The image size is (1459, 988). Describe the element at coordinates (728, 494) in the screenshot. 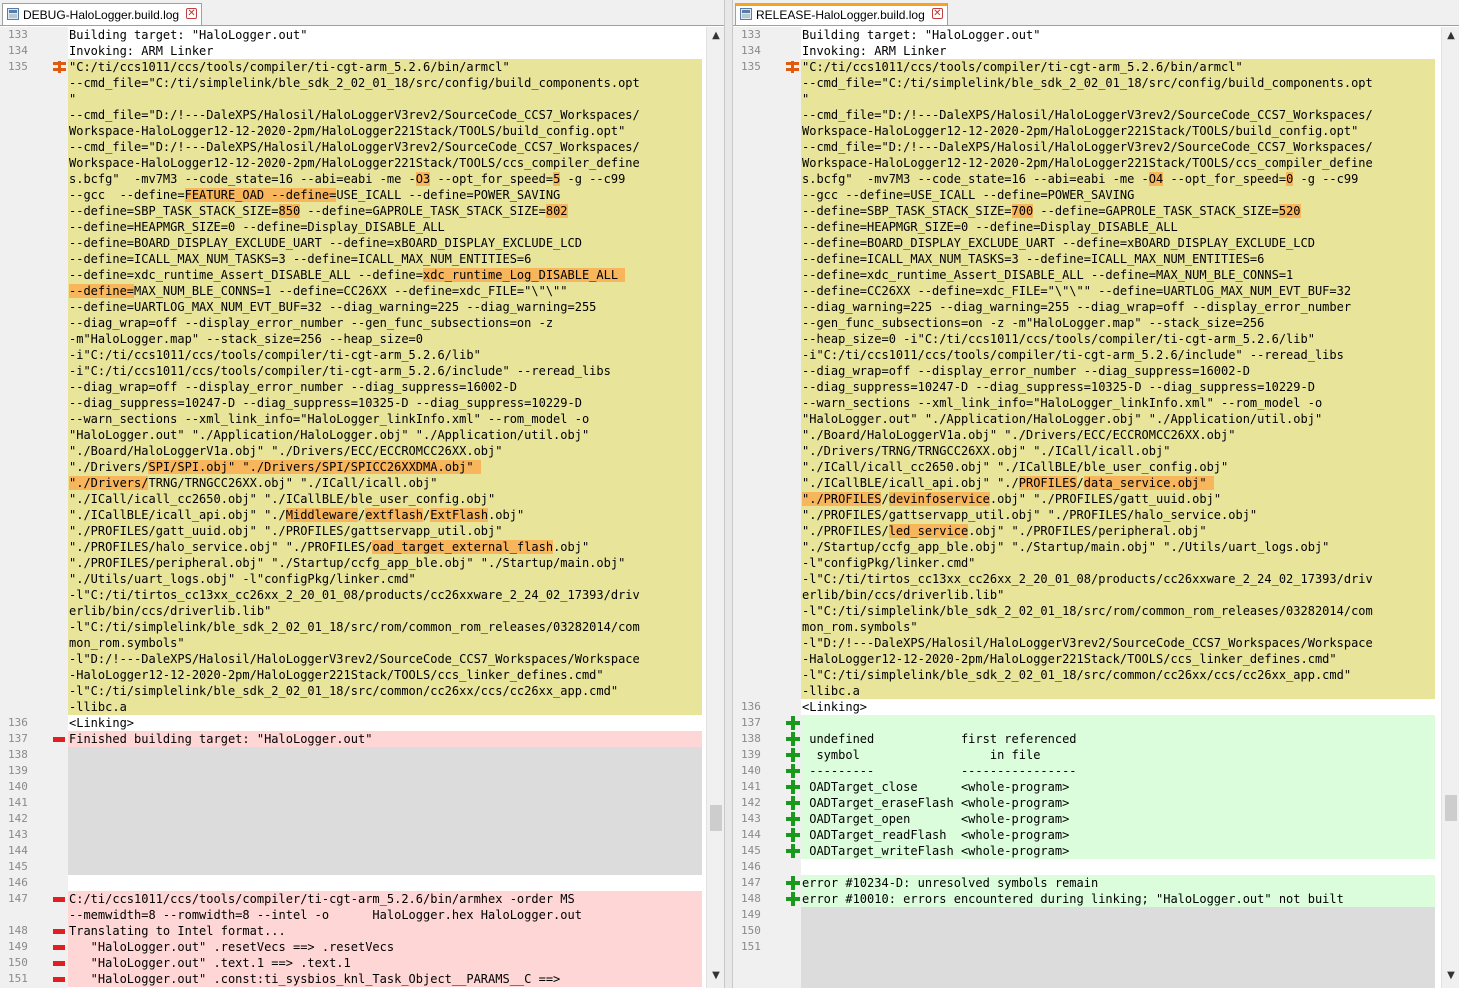

I see `pane-splitter` at that location.